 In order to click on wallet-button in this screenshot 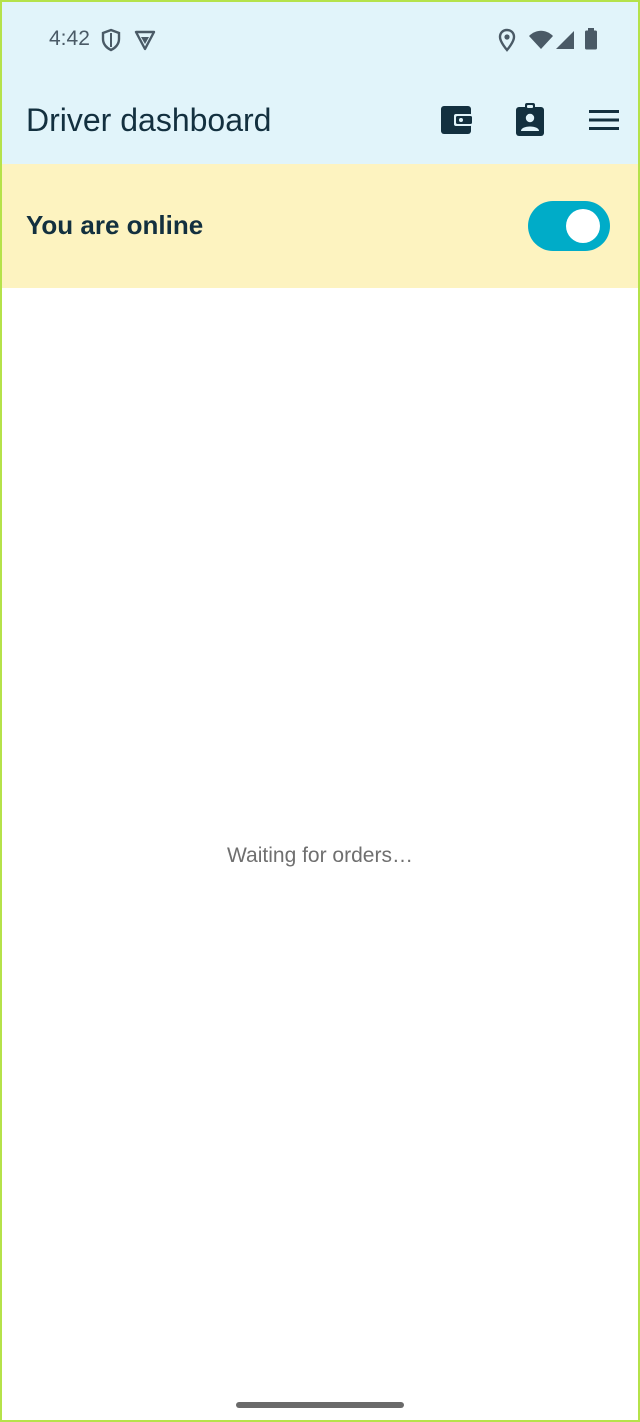, I will do `click(456, 122)`.